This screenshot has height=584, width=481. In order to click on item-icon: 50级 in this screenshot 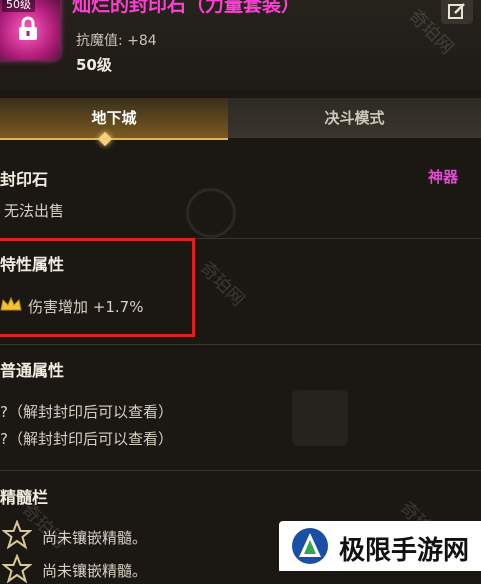, I will do `click(30, 30)`.